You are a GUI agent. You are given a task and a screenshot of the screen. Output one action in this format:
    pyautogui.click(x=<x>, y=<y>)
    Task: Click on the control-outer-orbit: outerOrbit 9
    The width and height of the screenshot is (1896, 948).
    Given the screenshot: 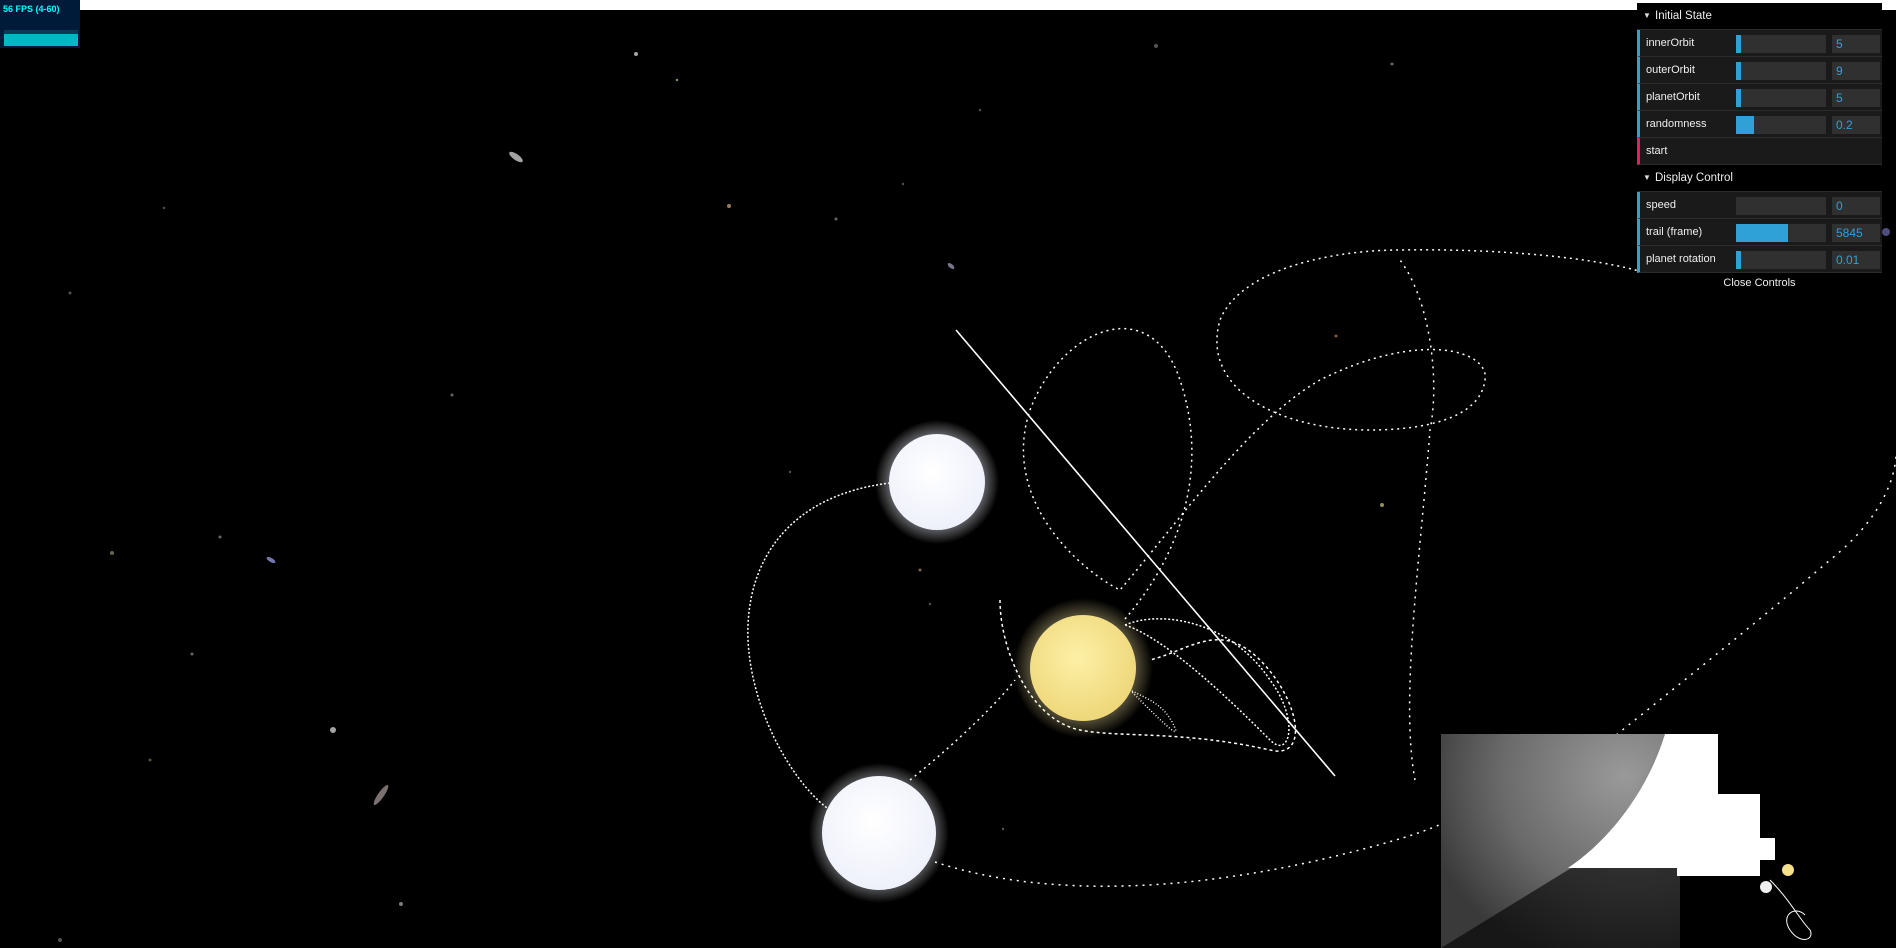 What is the action you would take?
    pyautogui.click(x=1759, y=70)
    